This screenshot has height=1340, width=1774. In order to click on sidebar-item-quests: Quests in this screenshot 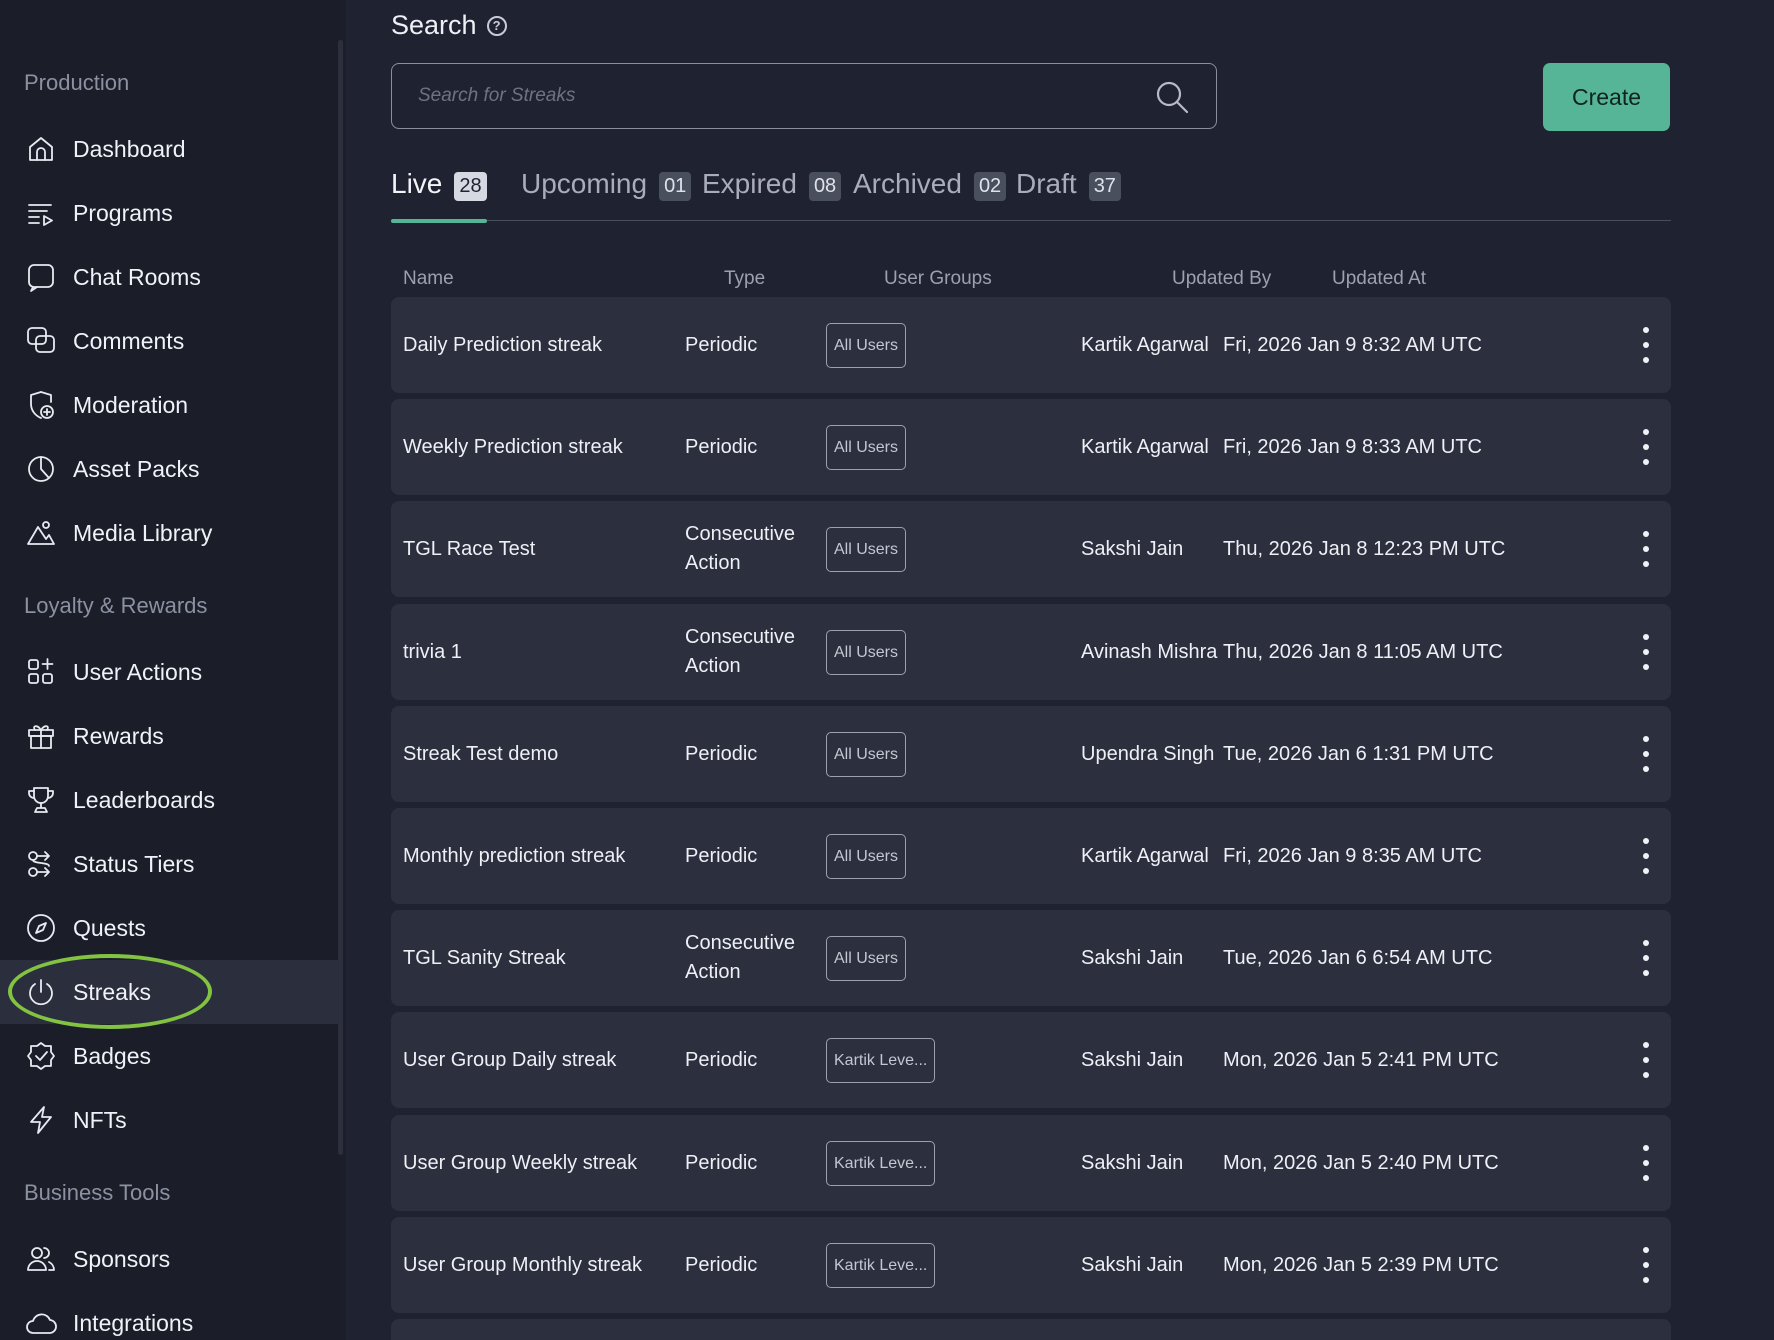, I will do `click(170, 928)`.